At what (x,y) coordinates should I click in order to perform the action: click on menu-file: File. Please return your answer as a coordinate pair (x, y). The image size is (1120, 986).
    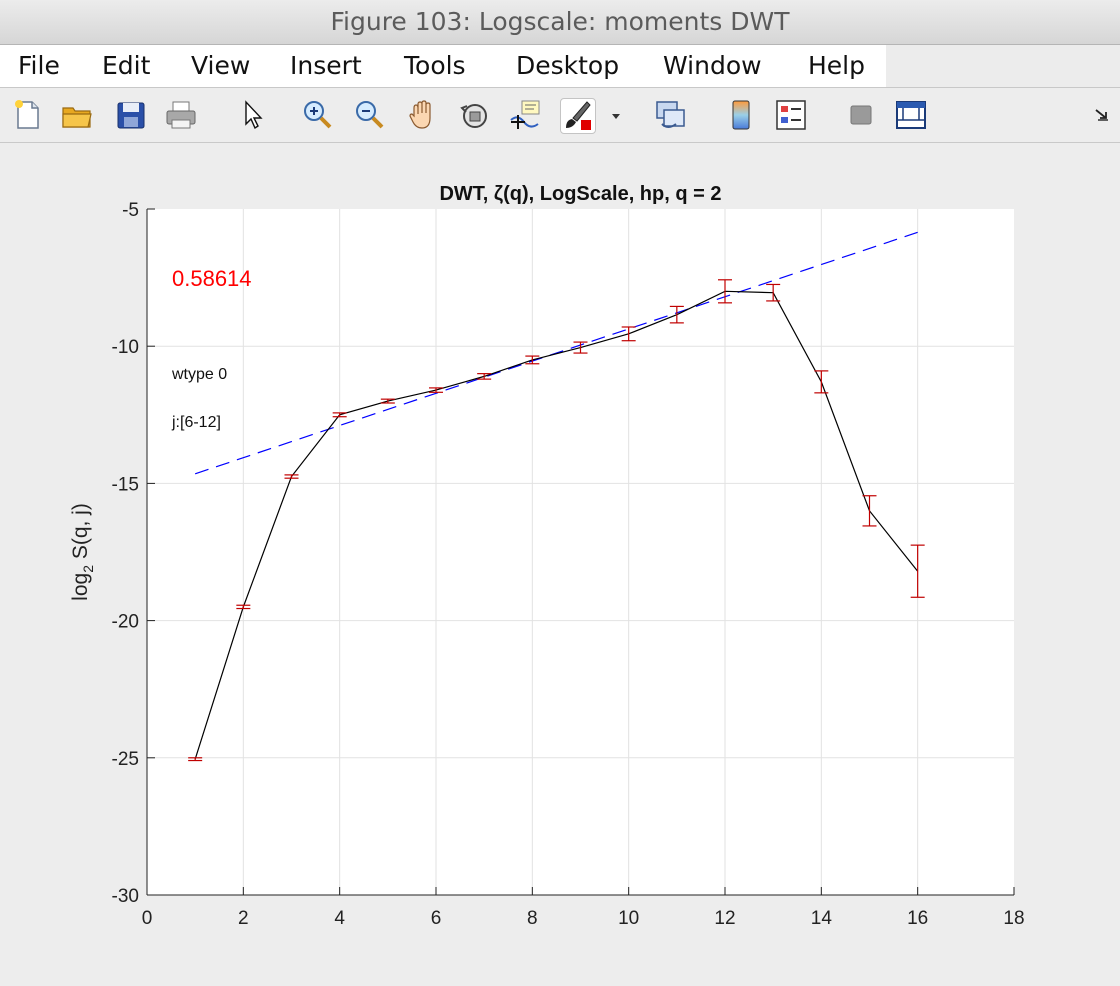
    Looking at the image, I should click on (39, 66).